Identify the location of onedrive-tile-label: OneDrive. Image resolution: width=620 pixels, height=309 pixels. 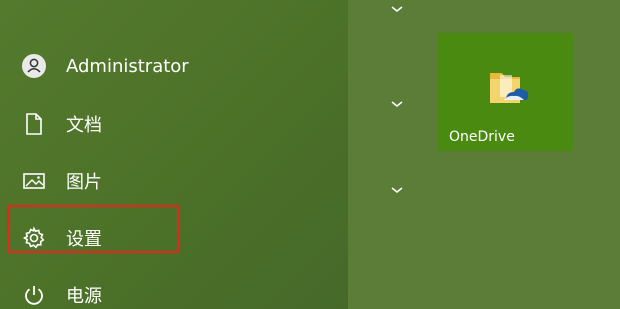
(482, 137).